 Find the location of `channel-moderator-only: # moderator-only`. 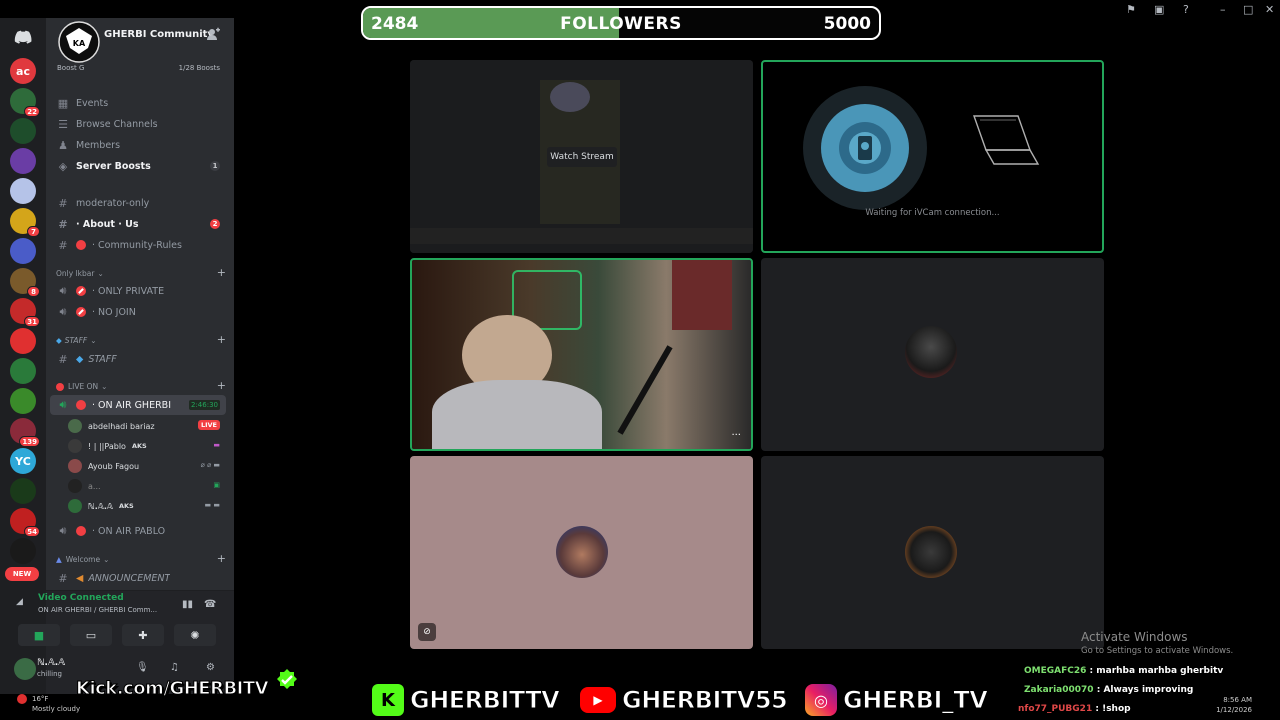

channel-moderator-only: # moderator-only is located at coordinates (138, 203).